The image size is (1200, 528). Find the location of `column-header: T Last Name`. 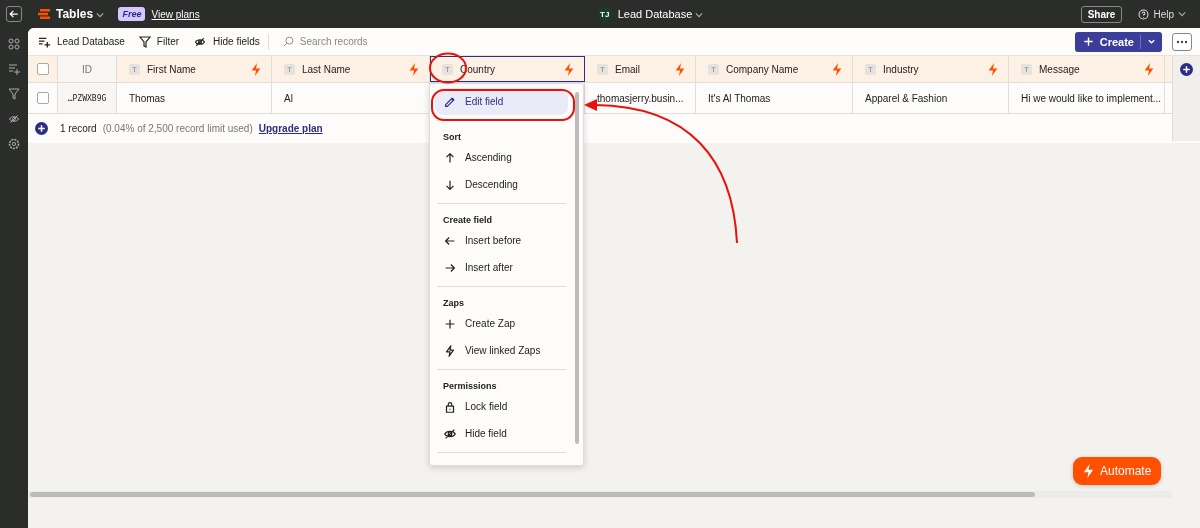

column-header: T Last Name is located at coordinates (351, 69).